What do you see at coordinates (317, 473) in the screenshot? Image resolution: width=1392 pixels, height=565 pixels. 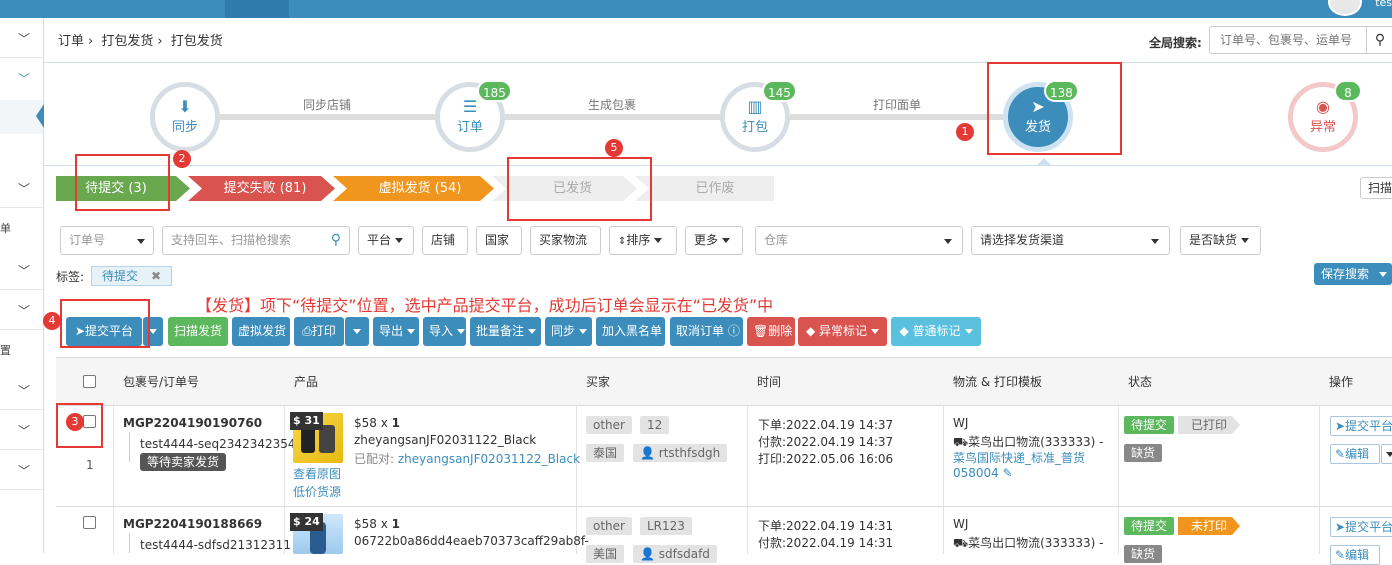 I see `view-image-link: 查看原图` at bounding box center [317, 473].